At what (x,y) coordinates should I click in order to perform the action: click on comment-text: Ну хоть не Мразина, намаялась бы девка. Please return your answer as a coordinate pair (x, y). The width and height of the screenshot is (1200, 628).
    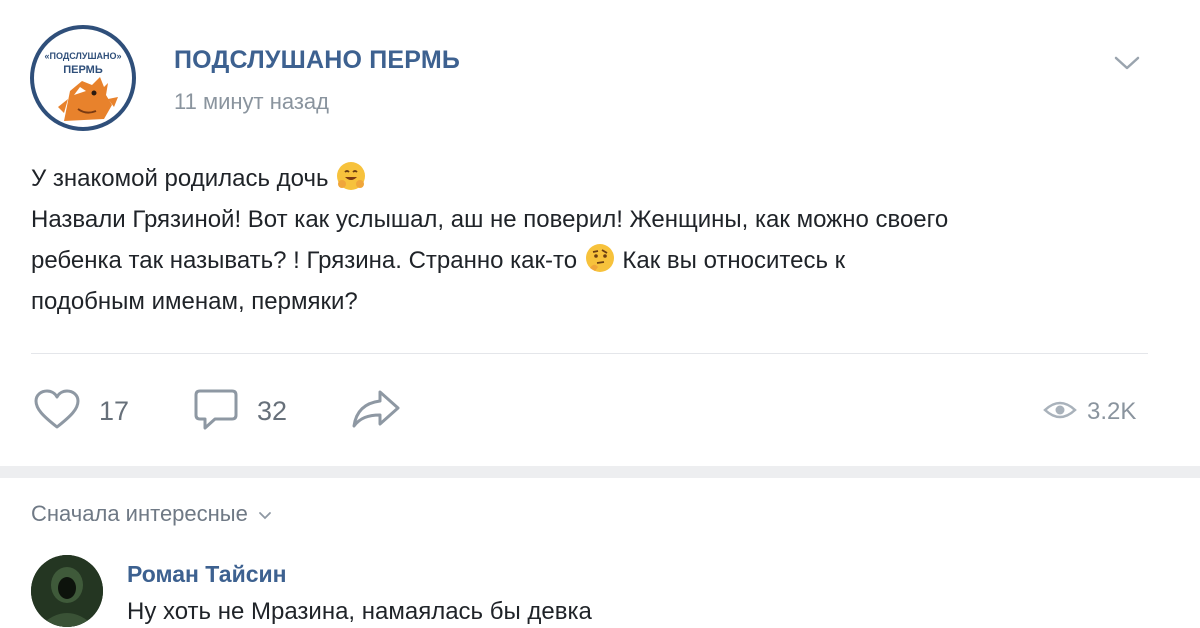
    Looking at the image, I should click on (359, 611).